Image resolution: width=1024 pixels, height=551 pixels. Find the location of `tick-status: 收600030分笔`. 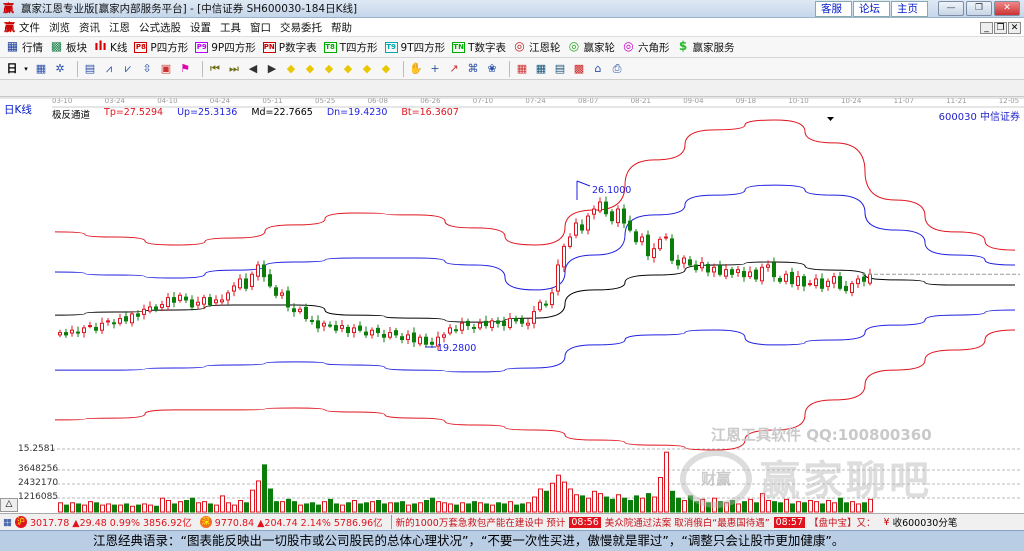

tick-status: 收600030分笔 is located at coordinates (925, 523).